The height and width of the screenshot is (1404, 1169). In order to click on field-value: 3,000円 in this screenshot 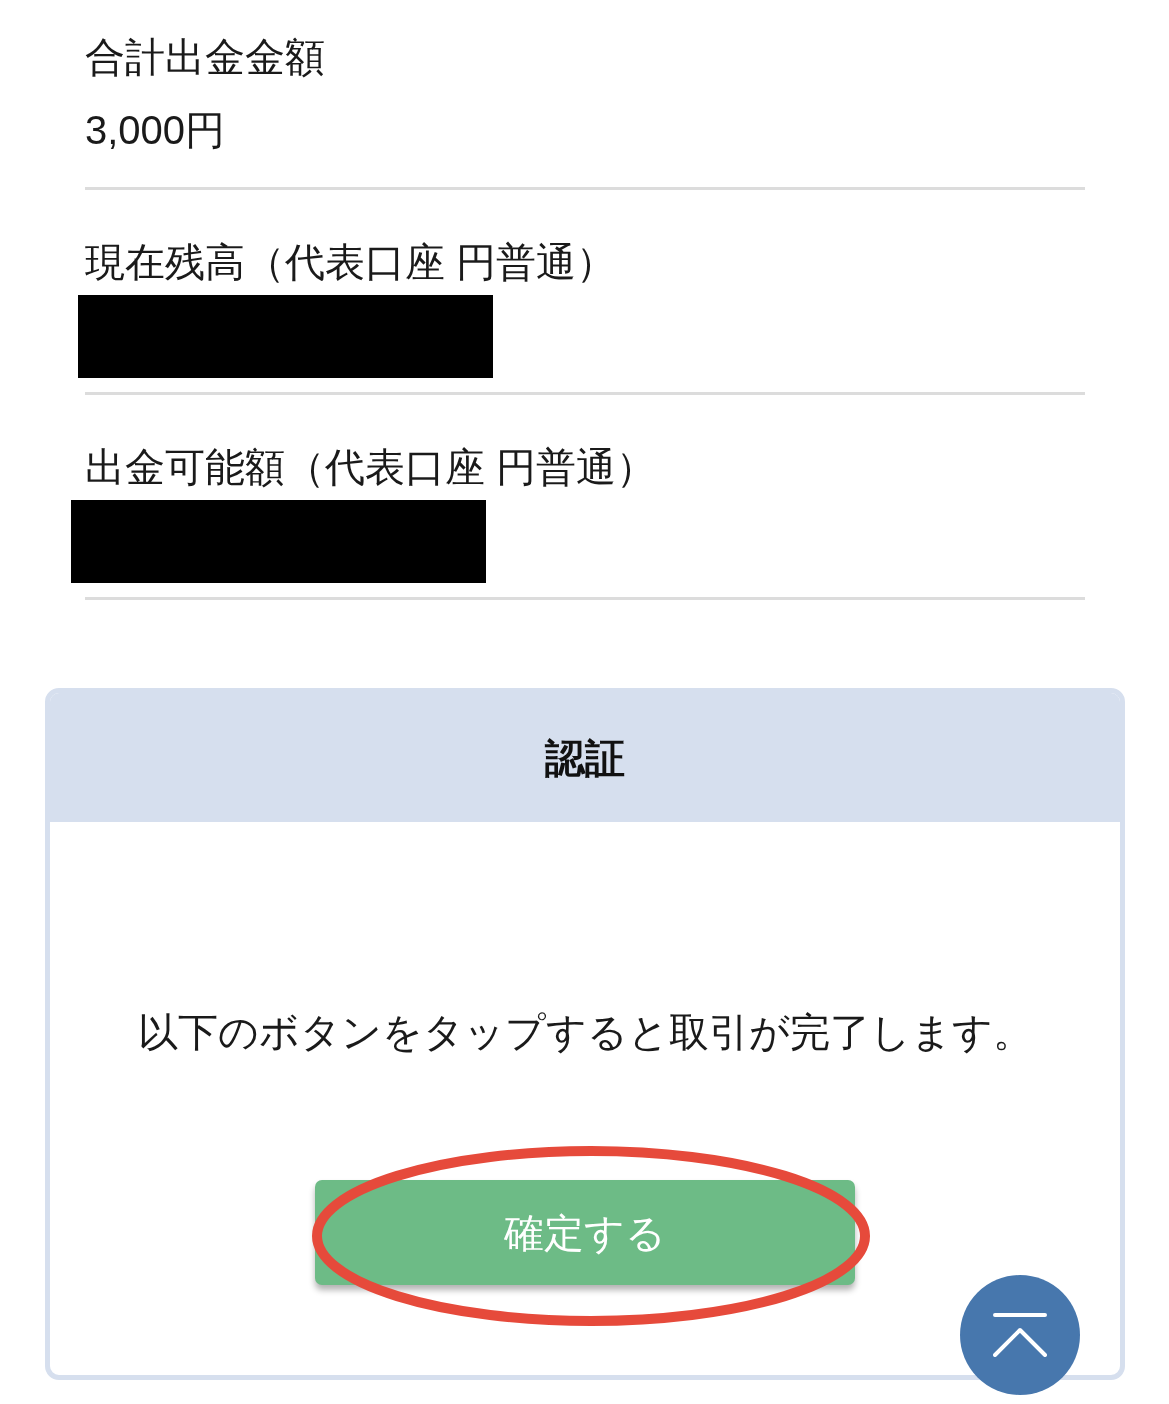, I will do `click(155, 130)`.